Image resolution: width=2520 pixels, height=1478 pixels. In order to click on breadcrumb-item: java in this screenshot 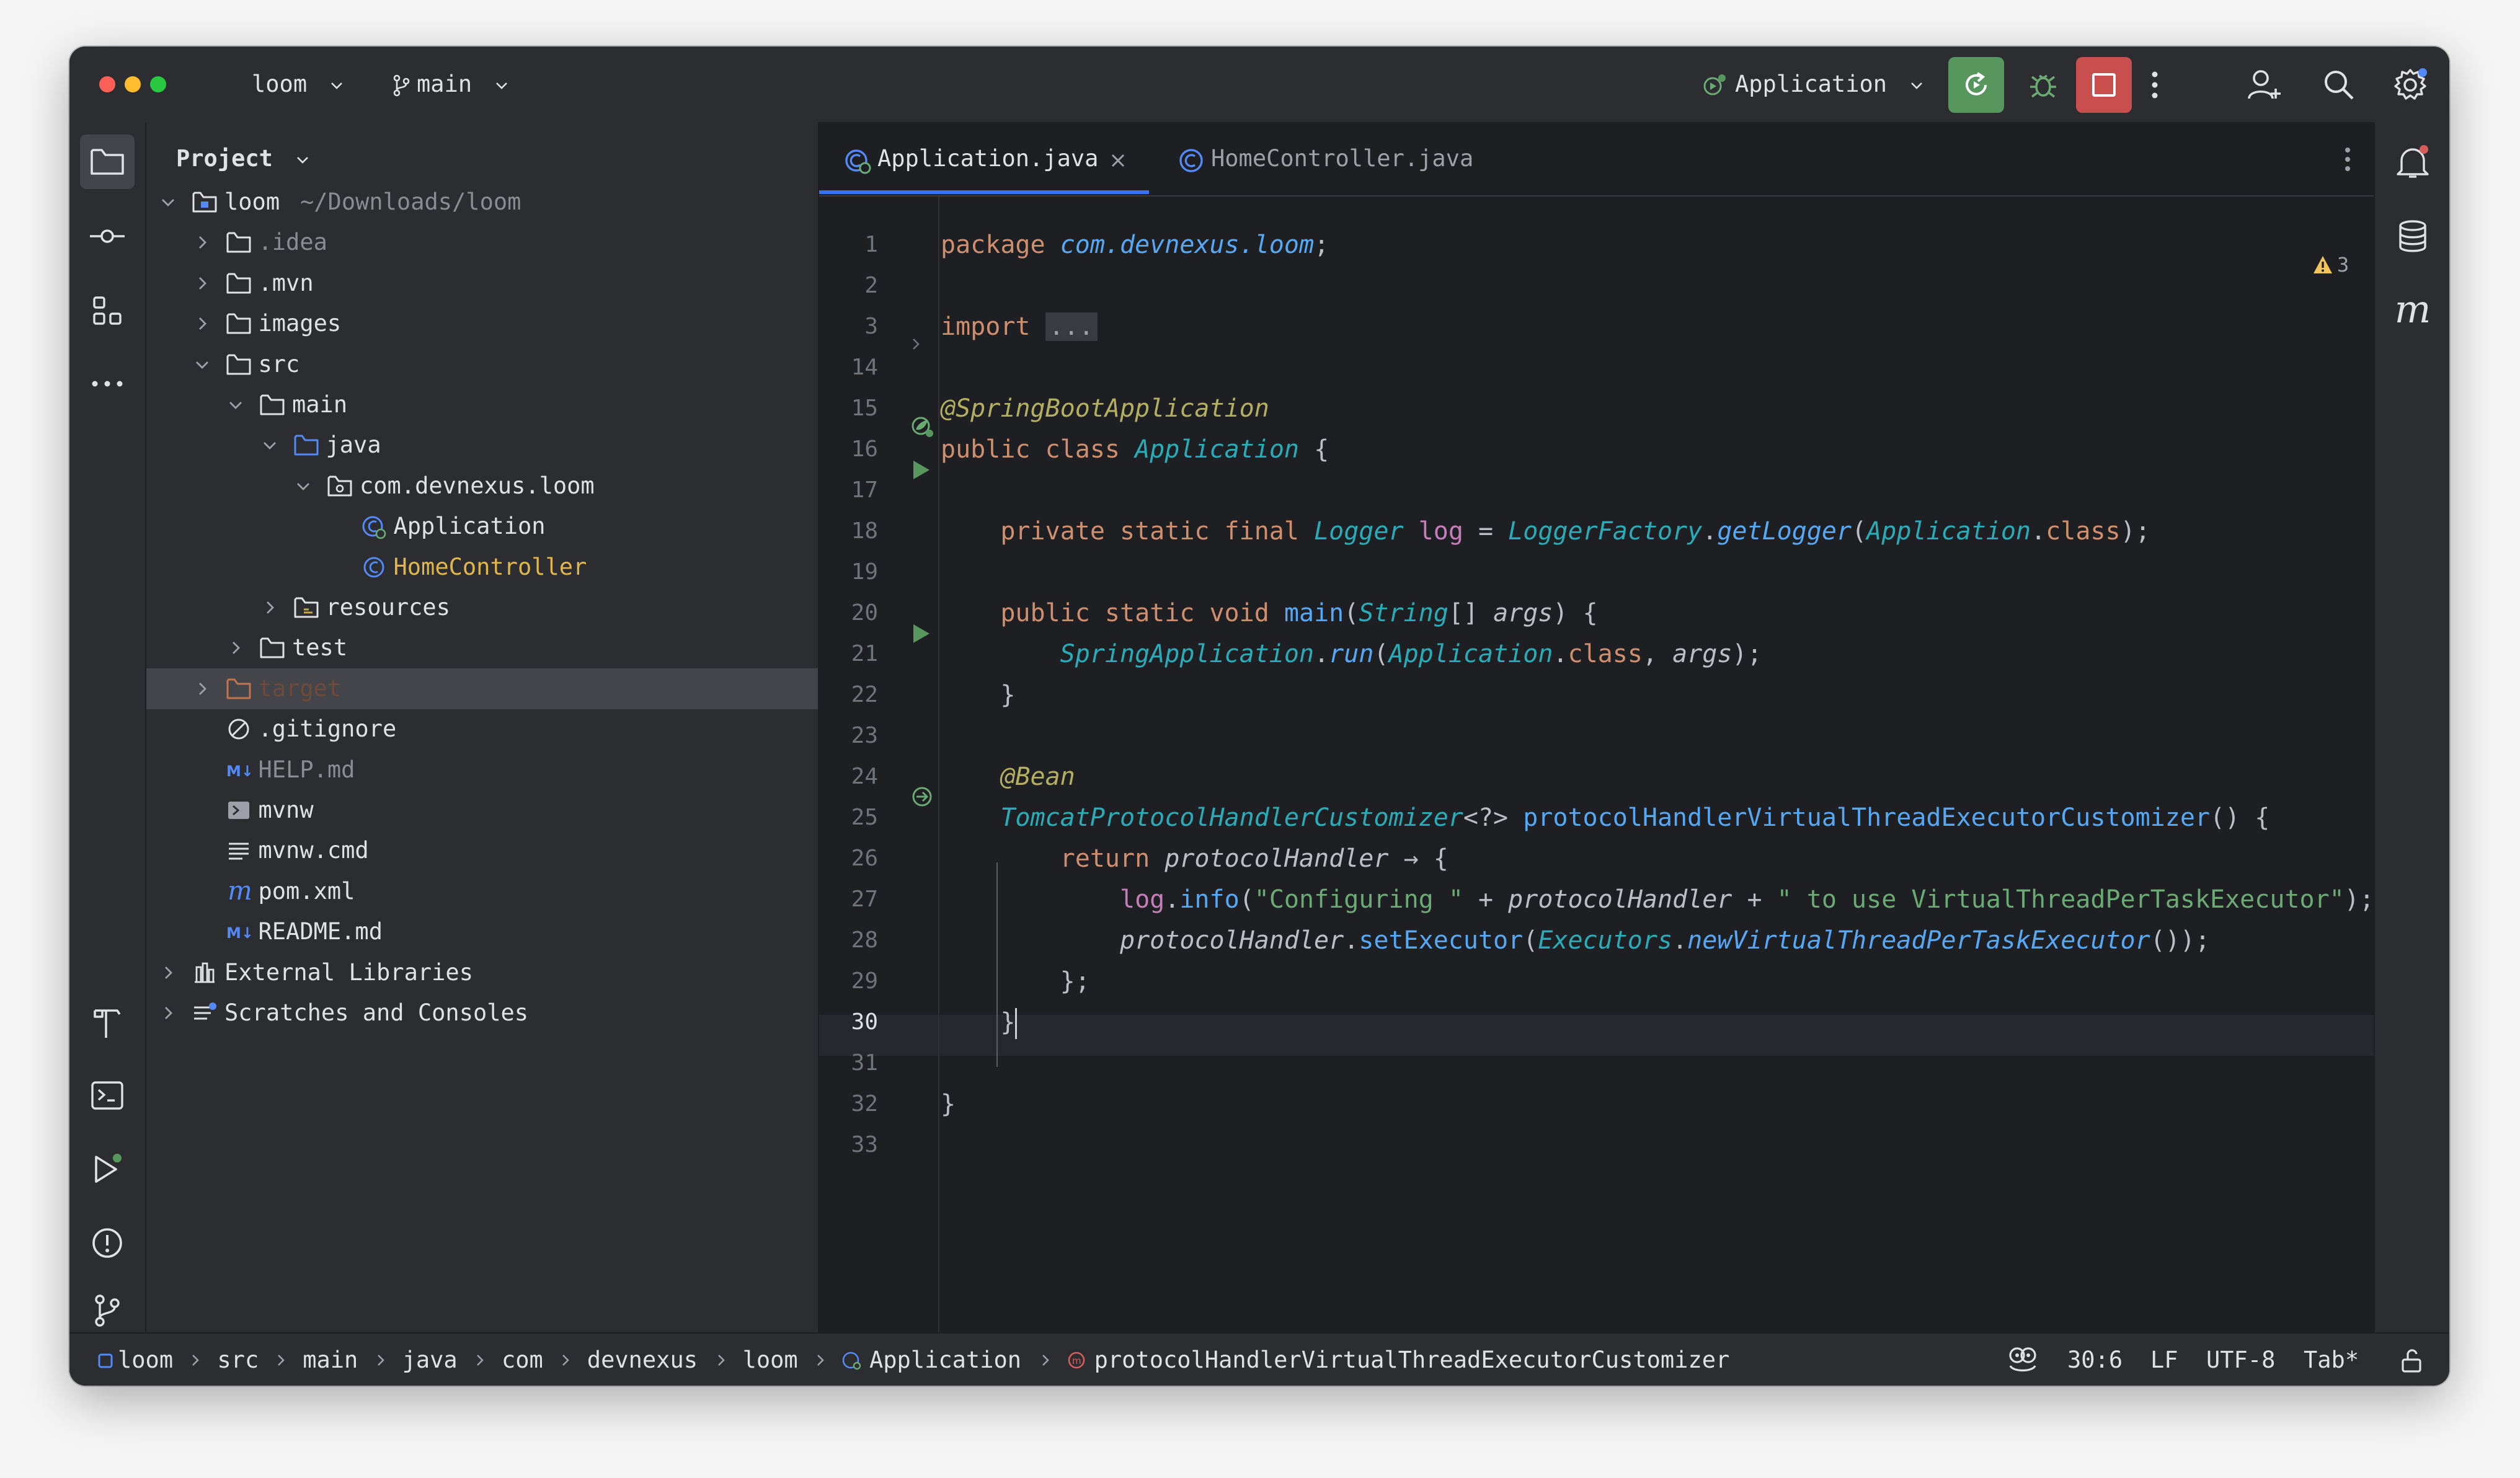, I will do `click(430, 1360)`.